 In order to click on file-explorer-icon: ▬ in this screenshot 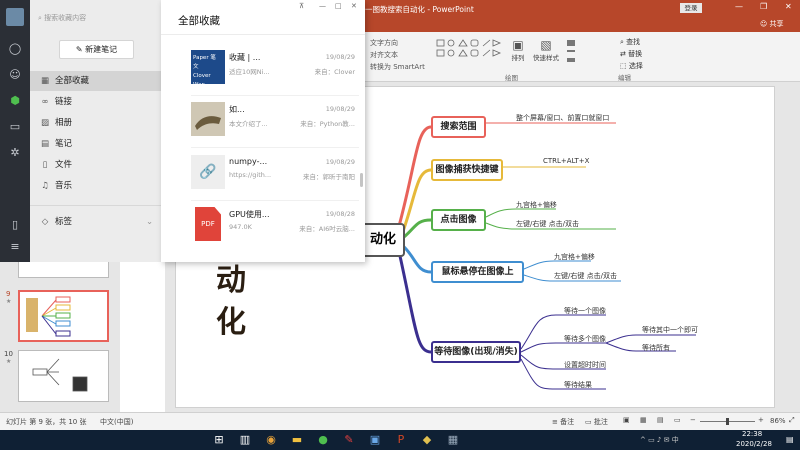, I will do `click(297, 440)`.